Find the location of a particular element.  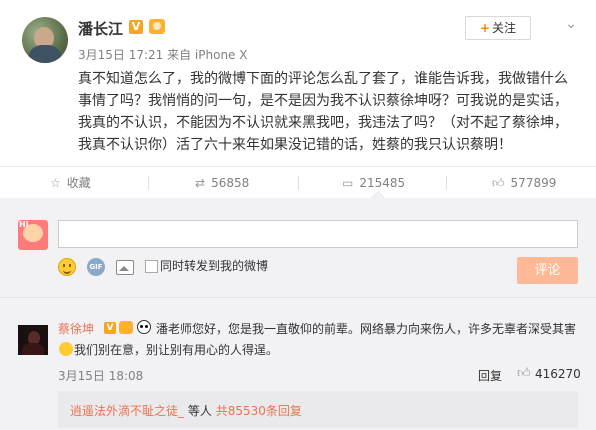

gif-icon: GIF is located at coordinates (96, 267).